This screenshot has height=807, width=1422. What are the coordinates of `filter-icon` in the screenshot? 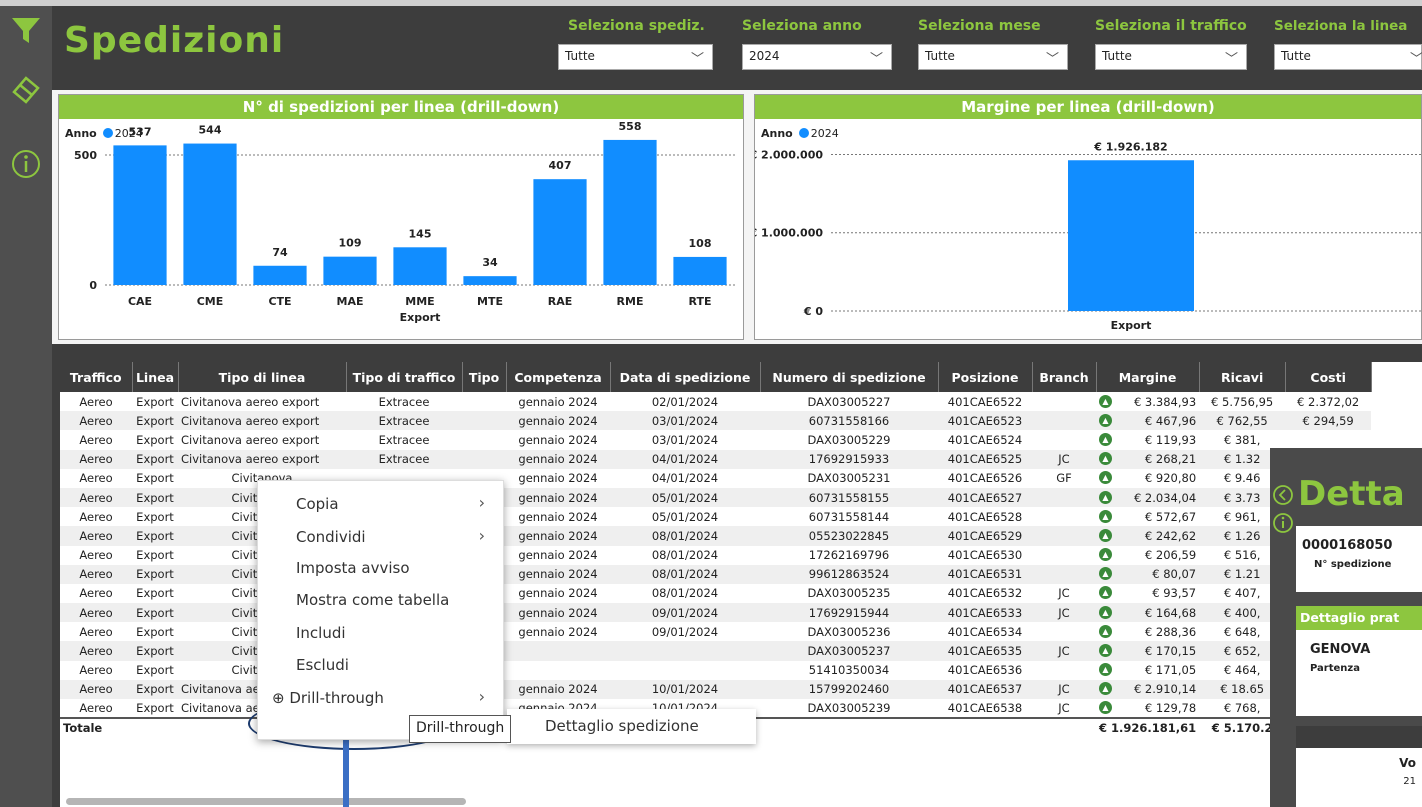 It's located at (26, 30).